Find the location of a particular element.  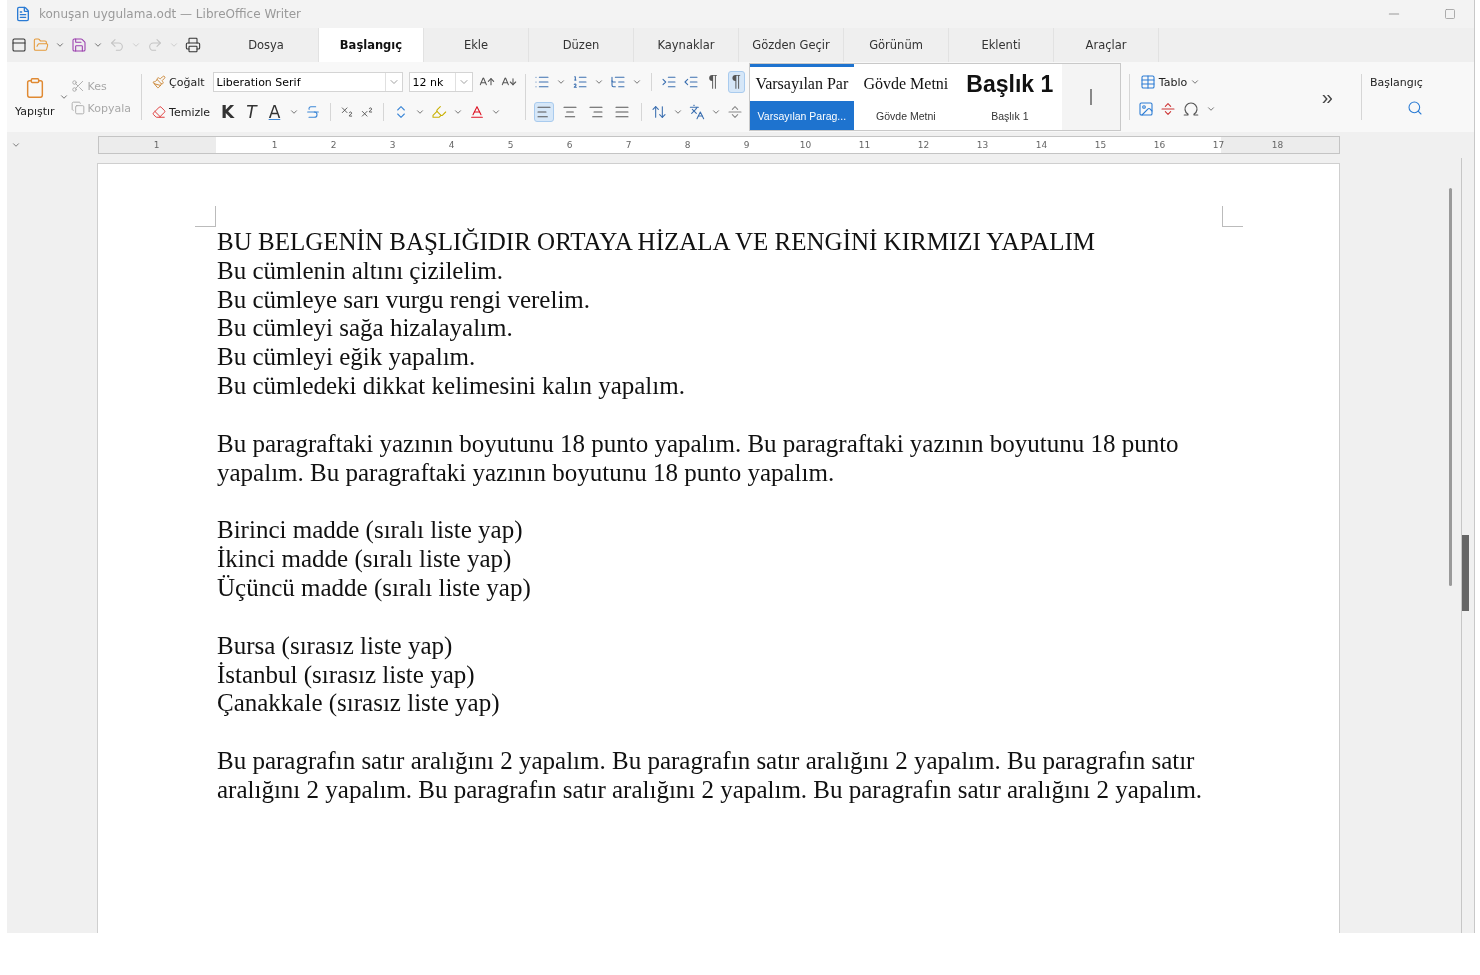

document-paragraph: Bu cümlenin altını çizilelim. is located at coordinates (361, 271).